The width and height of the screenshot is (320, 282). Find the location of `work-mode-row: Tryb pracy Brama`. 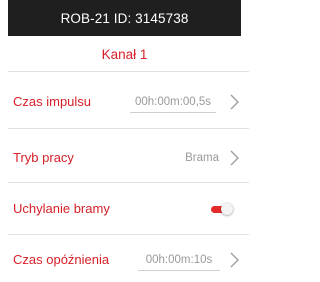

work-mode-row: Tryb pracy Brama is located at coordinates (124, 158).